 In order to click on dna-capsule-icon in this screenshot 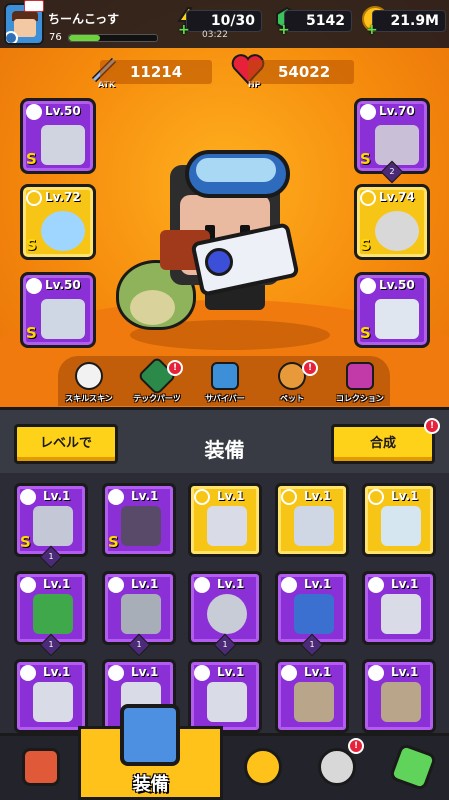, I will do `click(413, 767)`.